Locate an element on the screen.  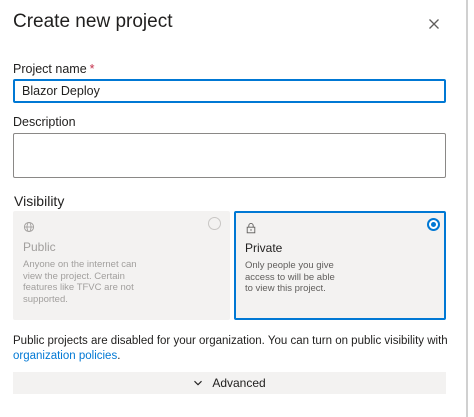
project-name-label-text: Project name is located at coordinates (50, 69).